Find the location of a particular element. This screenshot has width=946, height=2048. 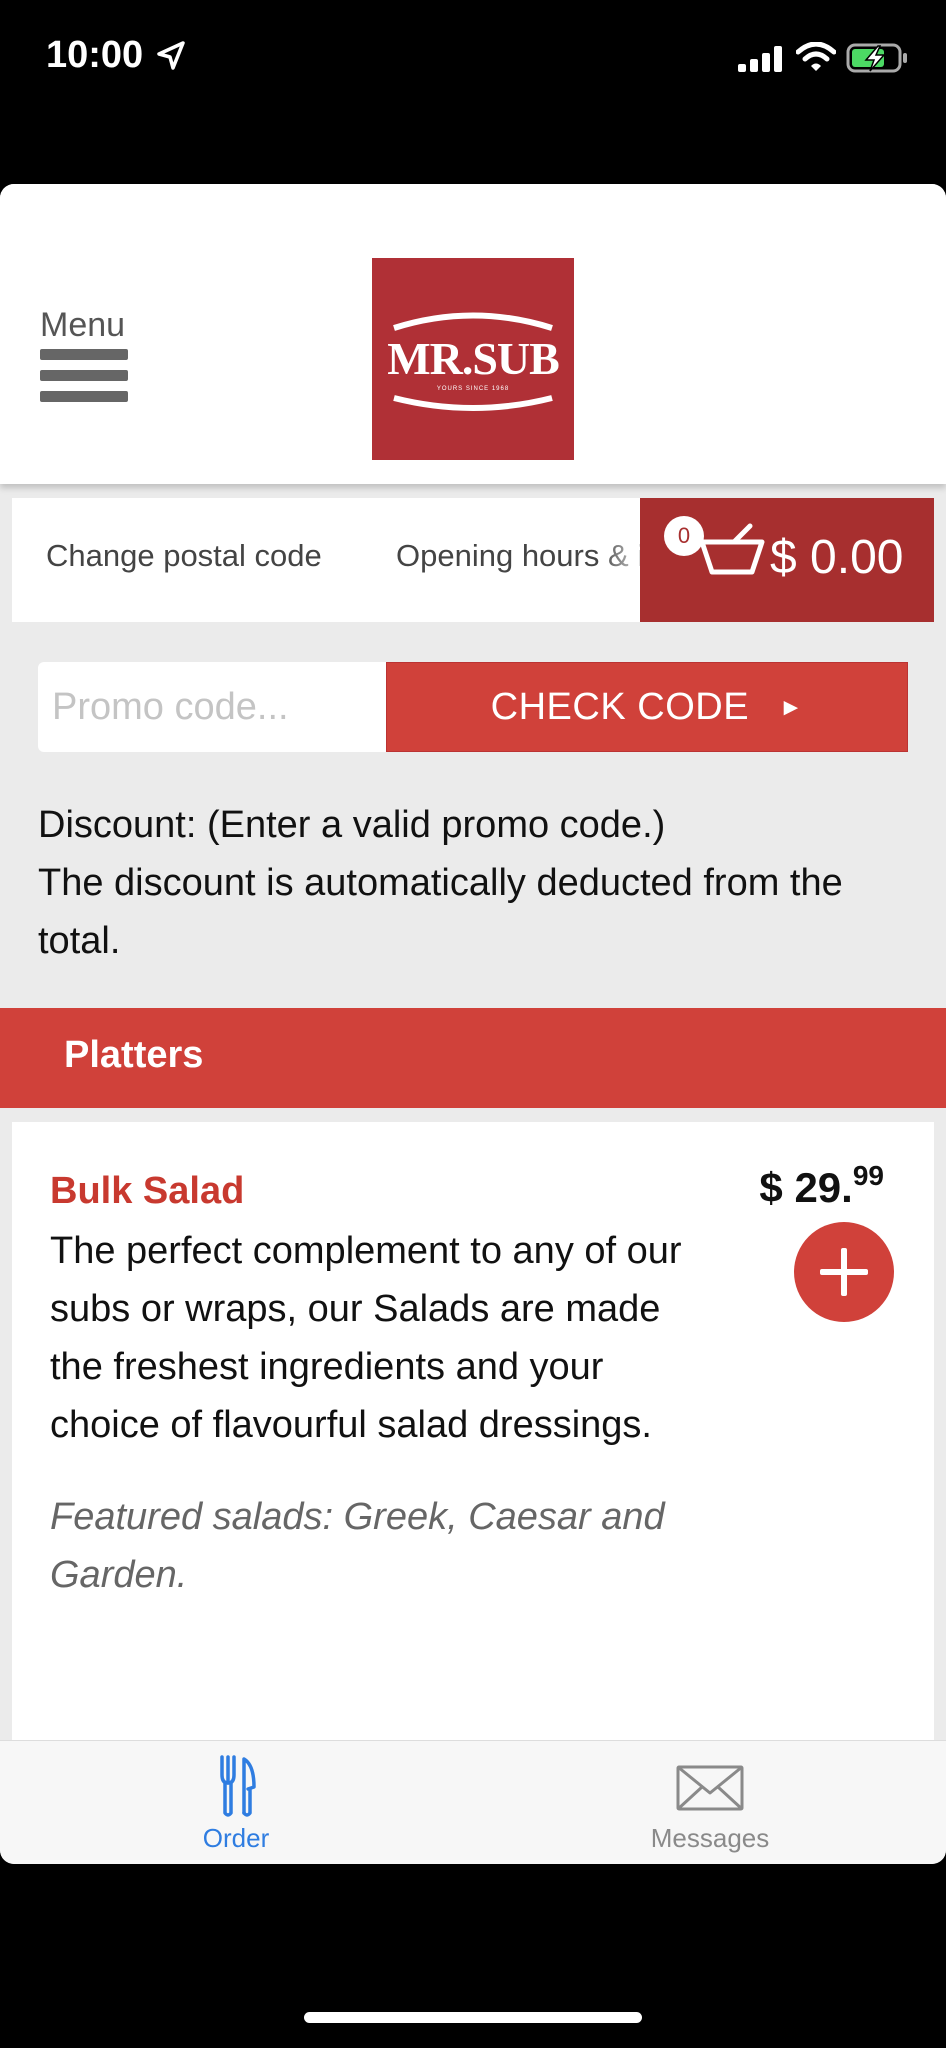

category-title: Platters is located at coordinates (134, 1055).